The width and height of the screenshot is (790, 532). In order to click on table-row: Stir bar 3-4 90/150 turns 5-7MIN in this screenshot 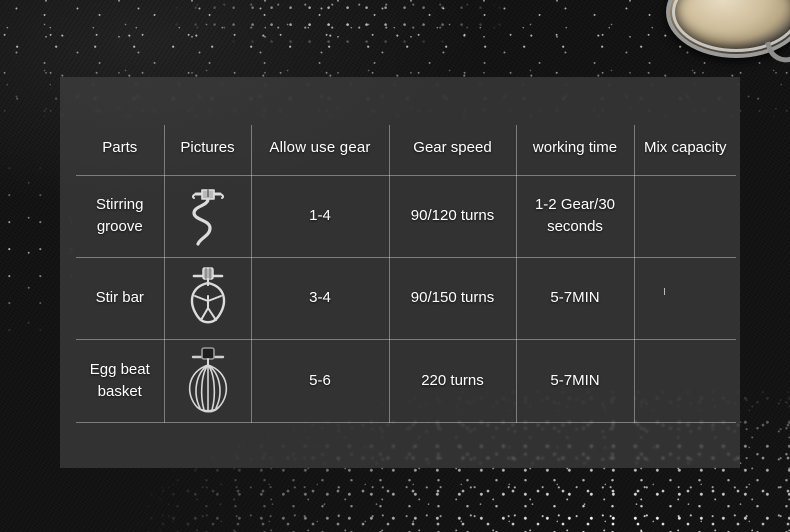, I will do `click(406, 298)`.